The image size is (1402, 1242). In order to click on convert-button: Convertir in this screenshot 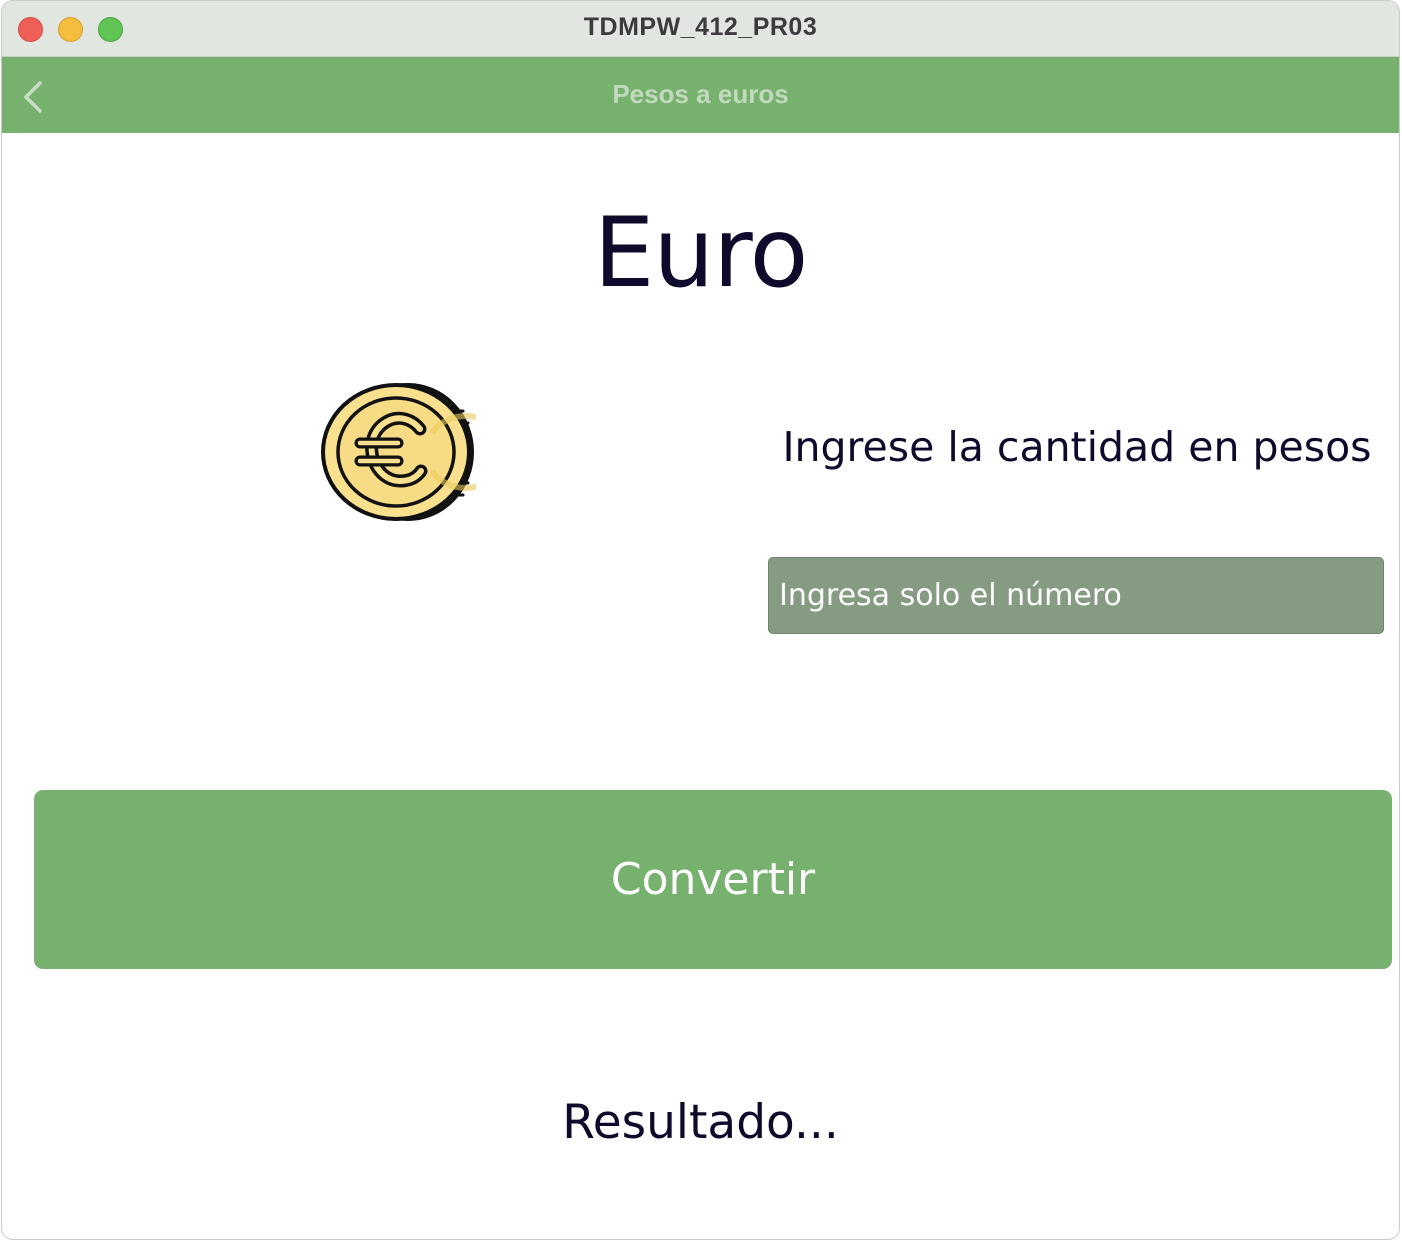, I will do `click(713, 879)`.